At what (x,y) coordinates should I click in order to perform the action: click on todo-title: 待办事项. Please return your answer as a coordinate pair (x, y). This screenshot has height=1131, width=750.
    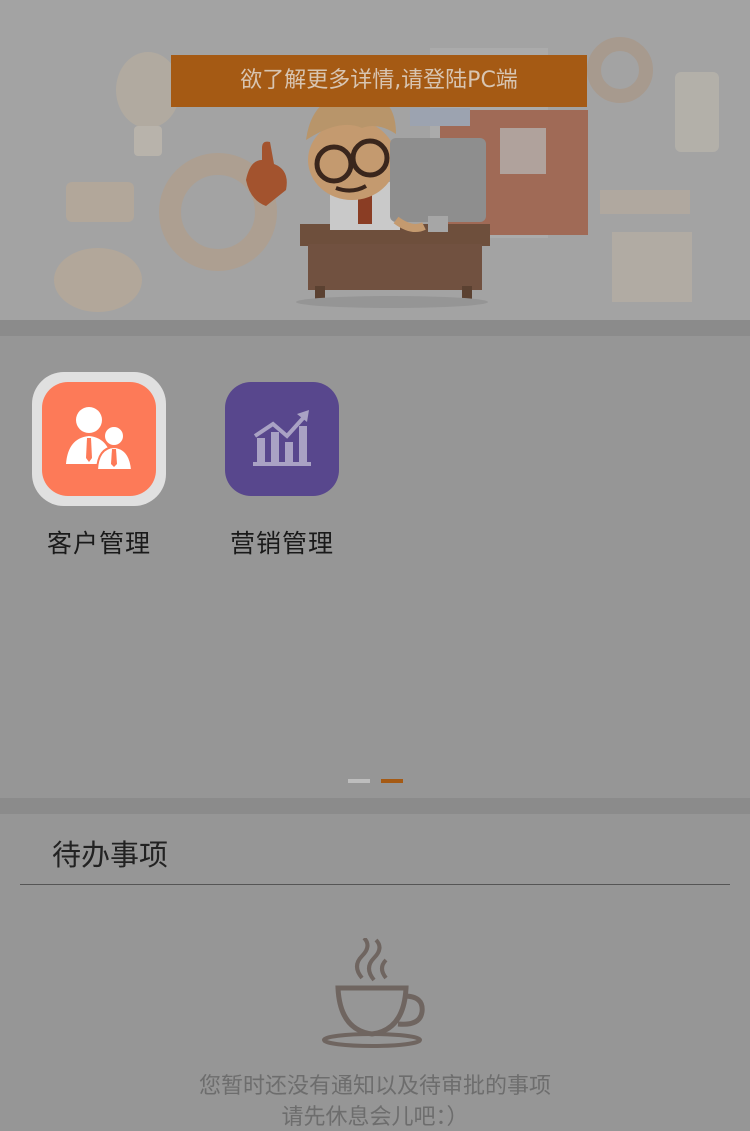
    Looking at the image, I should click on (110, 855).